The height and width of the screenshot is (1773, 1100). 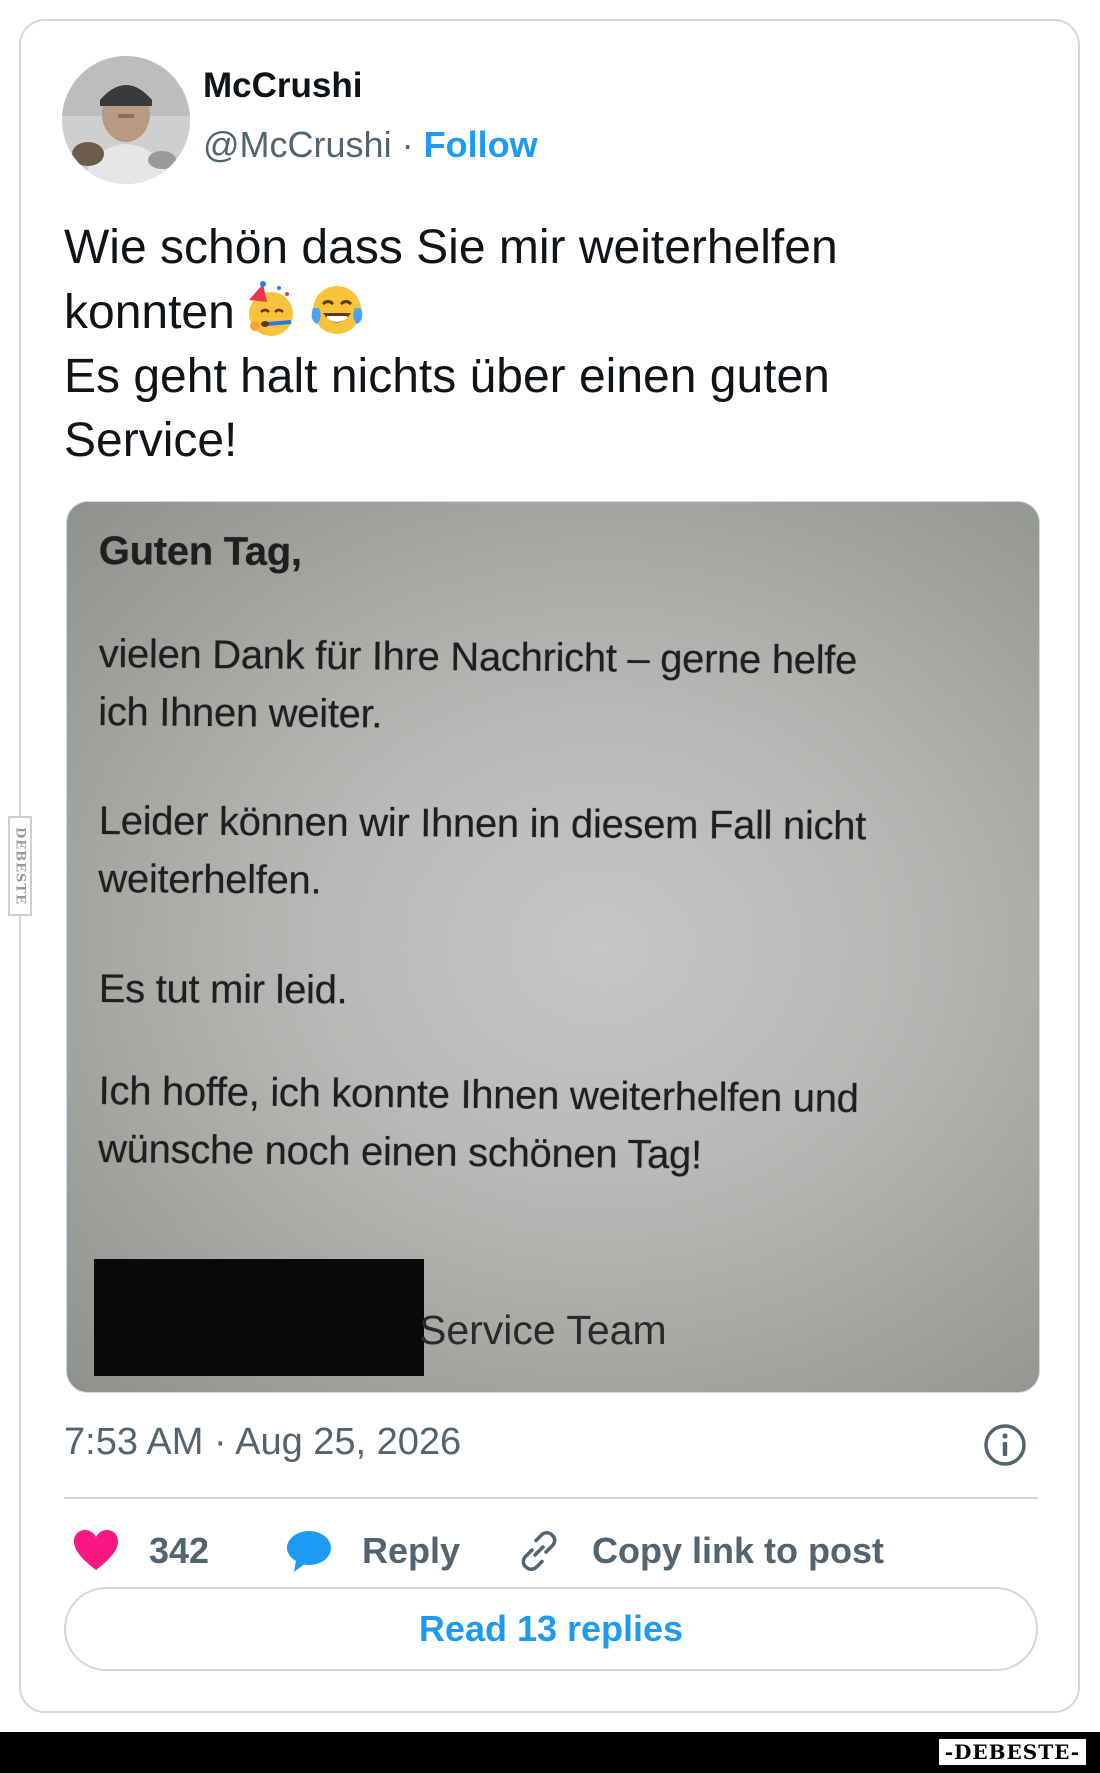 I want to click on copy-link-button: Copy link to post, so click(x=699, y=1551).